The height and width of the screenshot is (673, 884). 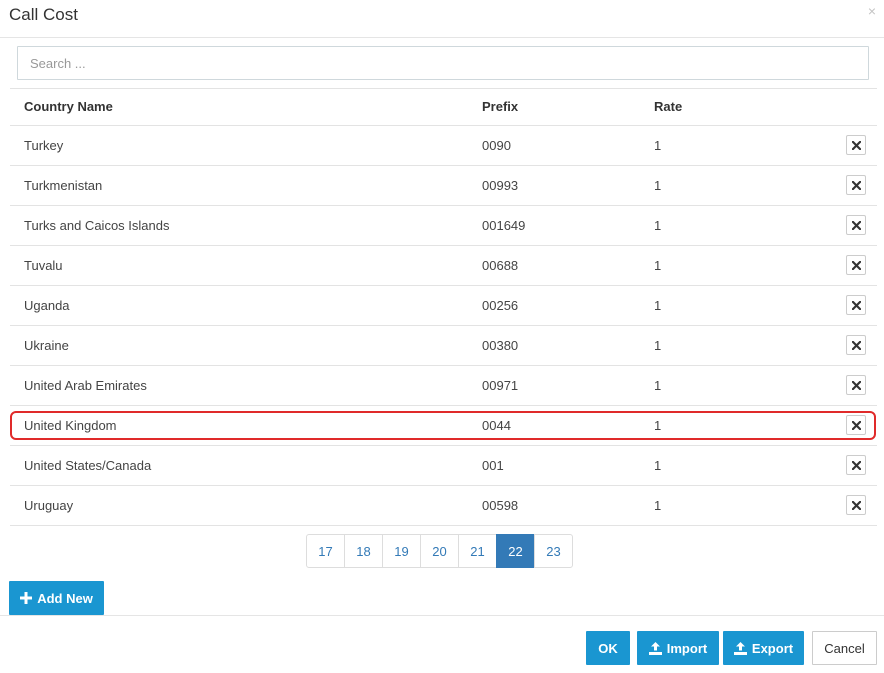 What do you see at coordinates (442, 615) in the screenshot?
I see `footer-divider` at bounding box center [442, 615].